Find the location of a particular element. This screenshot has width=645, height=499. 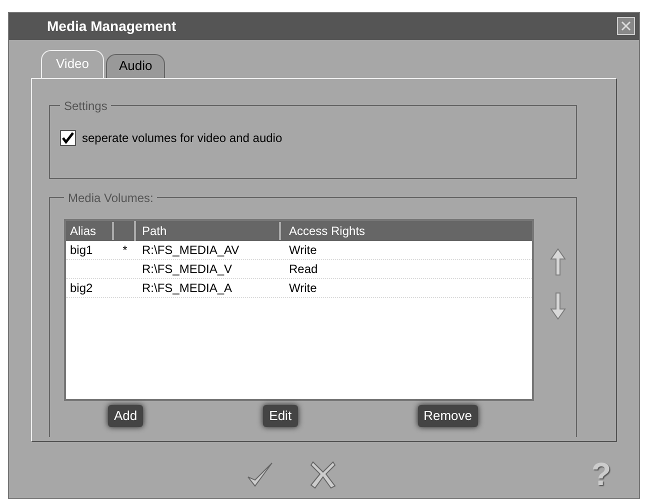

table-cell: R:\FS_MEDIA_V is located at coordinates (187, 269).